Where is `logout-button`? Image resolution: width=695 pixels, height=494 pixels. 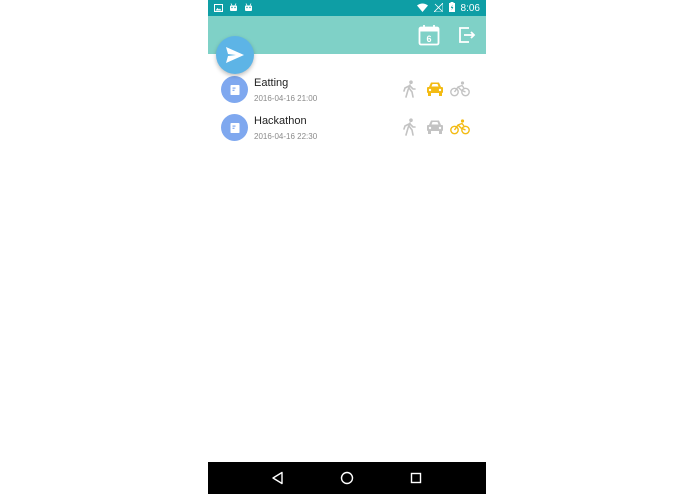 logout-button is located at coordinates (467, 35).